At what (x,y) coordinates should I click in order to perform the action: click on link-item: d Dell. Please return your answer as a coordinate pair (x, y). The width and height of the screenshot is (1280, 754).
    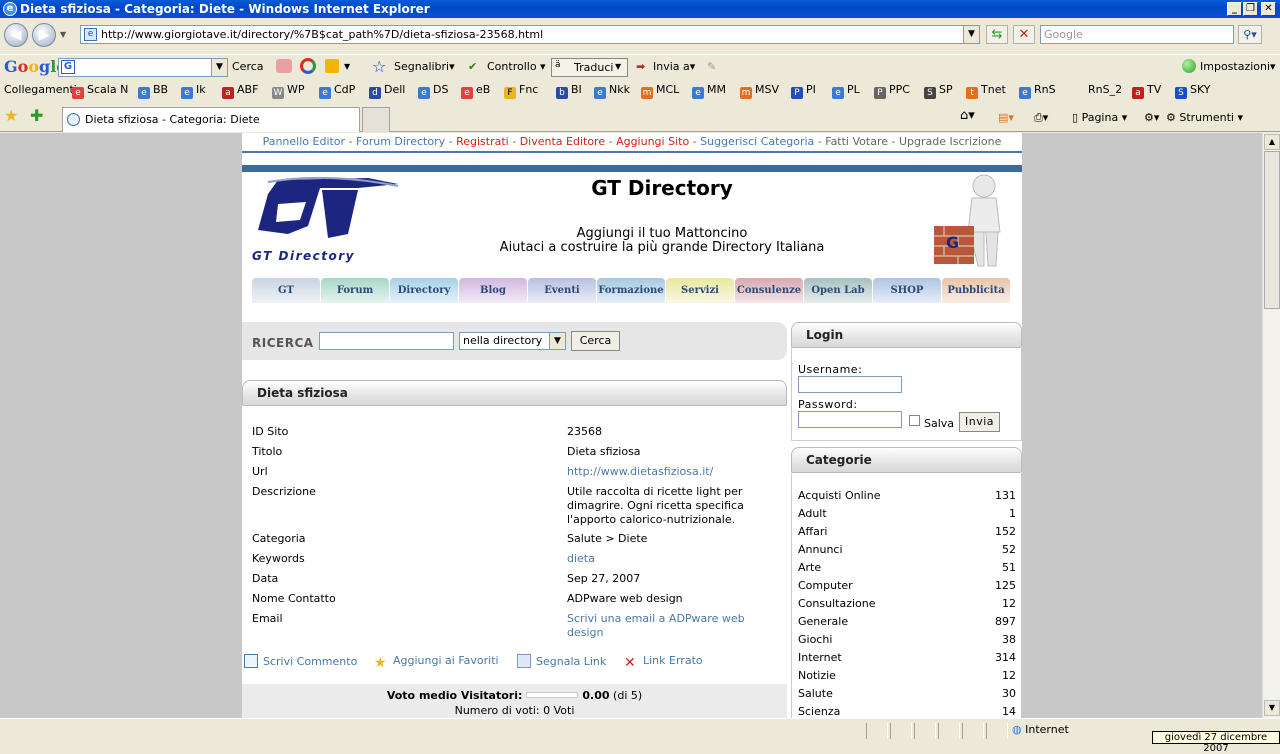
    Looking at the image, I should click on (387, 91).